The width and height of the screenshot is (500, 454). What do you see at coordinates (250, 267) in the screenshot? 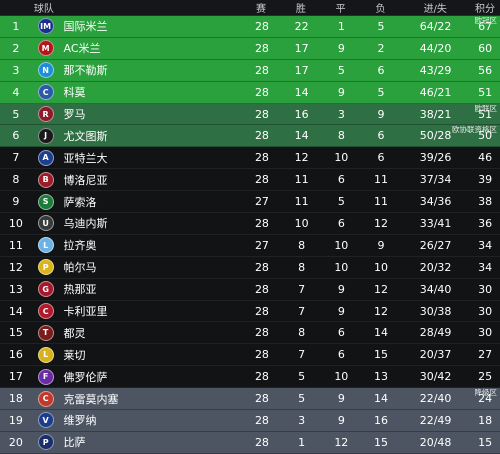
I see `table-row: 12 P 帕尔马 28 8 10 10 20/32 34` at bounding box center [250, 267].